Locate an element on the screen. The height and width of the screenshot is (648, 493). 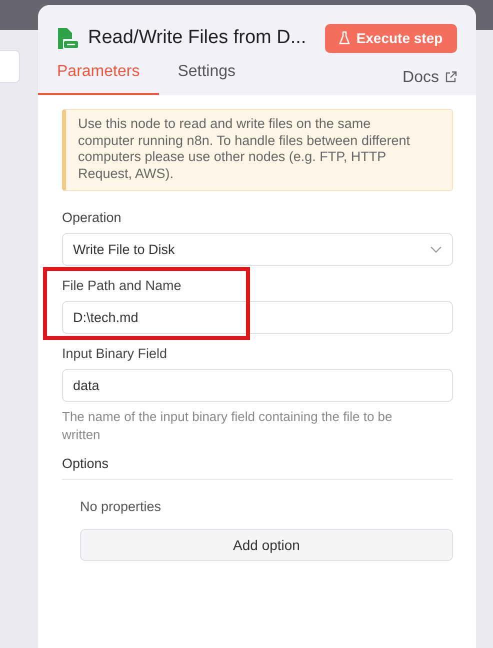
add-option-button: Add option is located at coordinates (266, 545).